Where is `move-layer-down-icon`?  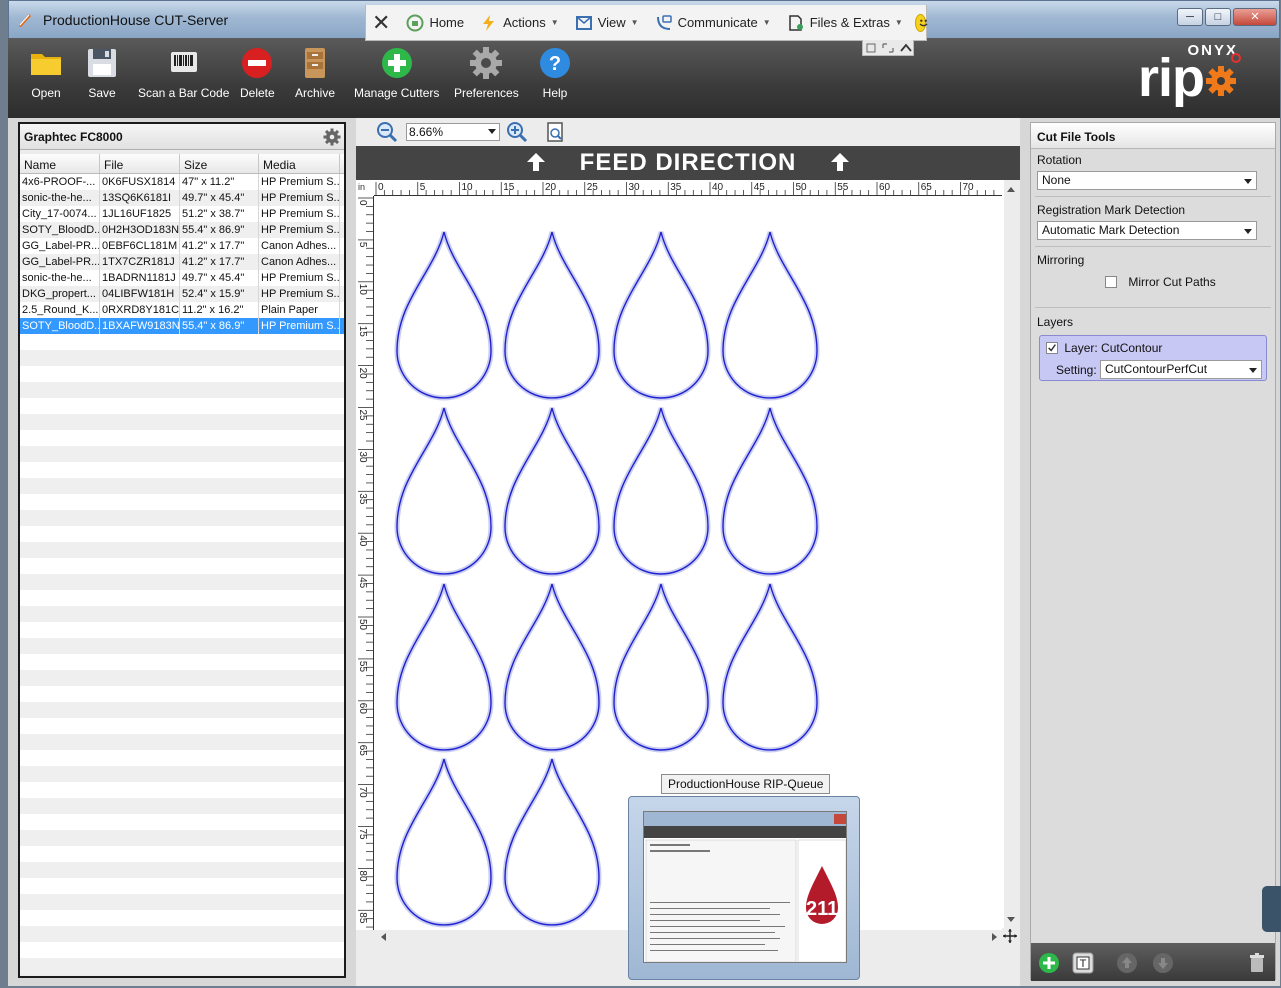
move-layer-down-icon is located at coordinates (1163, 963).